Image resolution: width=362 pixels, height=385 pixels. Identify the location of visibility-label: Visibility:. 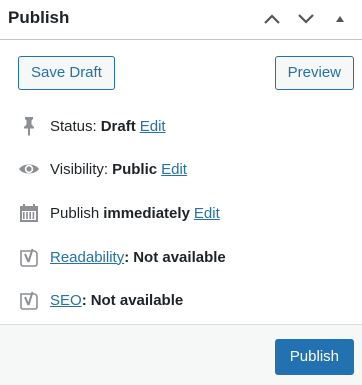
(79, 169).